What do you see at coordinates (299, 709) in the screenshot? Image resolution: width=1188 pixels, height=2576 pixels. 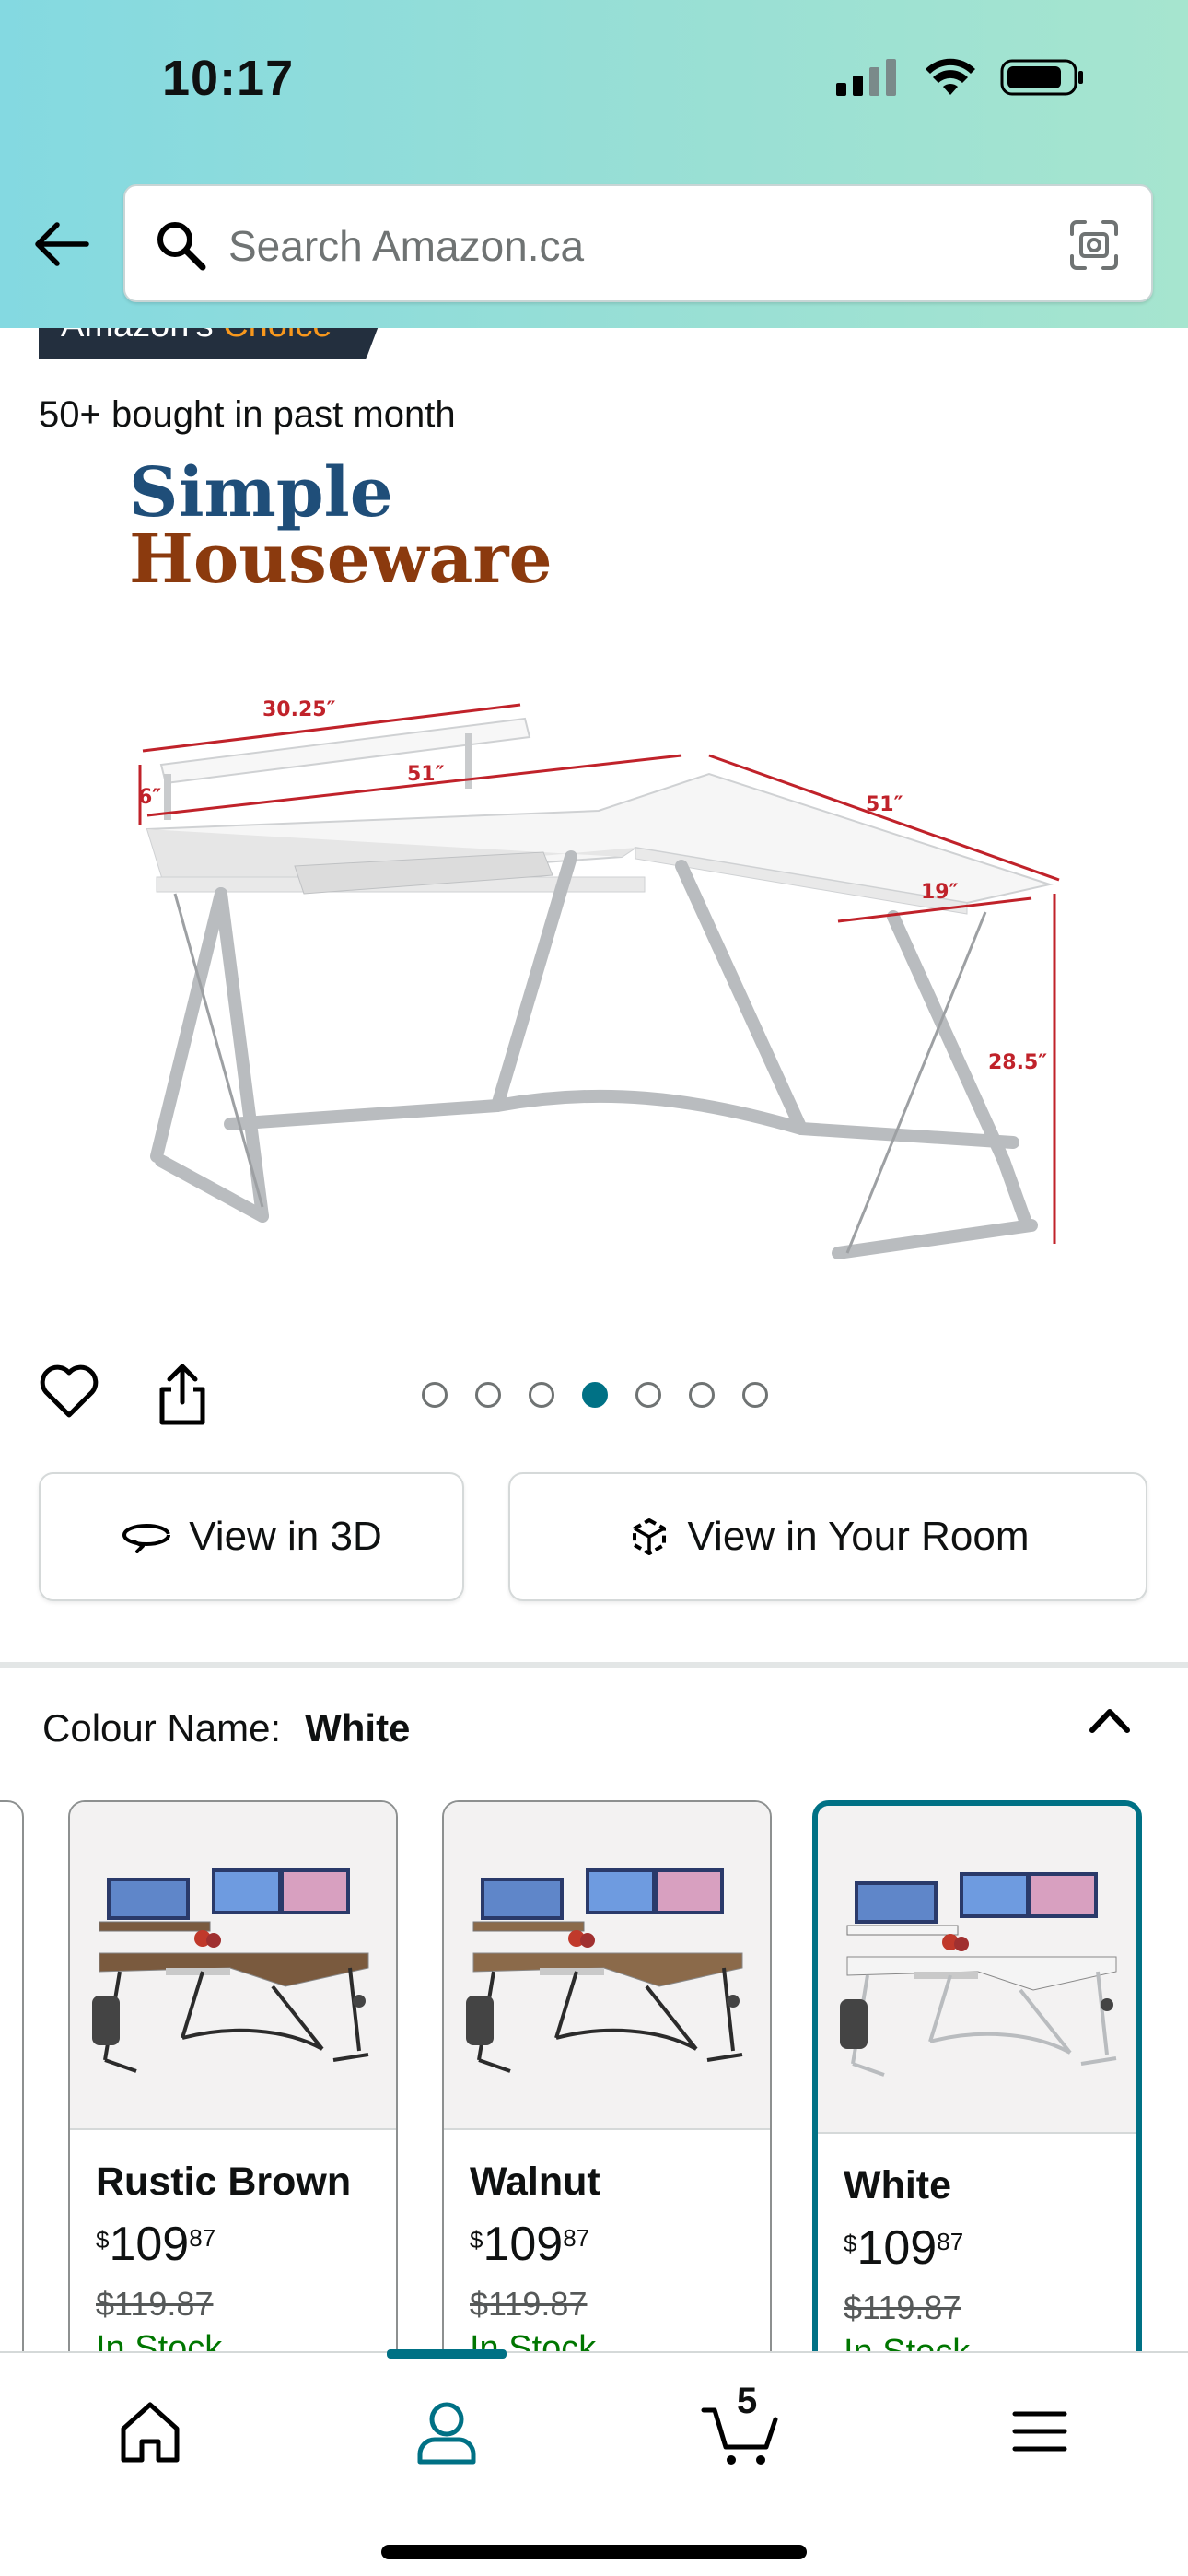 I see `dim-shelf-width: 30.25″` at bounding box center [299, 709].